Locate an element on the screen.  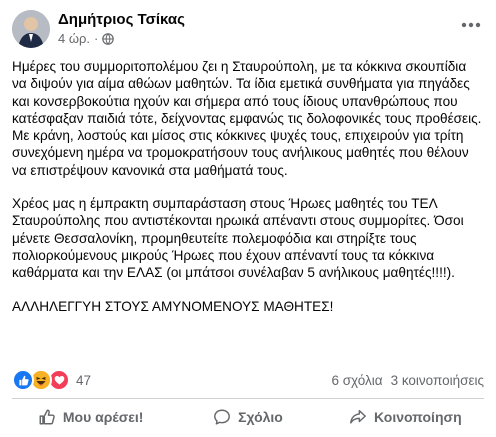
like-button-label: Μου αρέσει! is located at coordinates (103, 417).